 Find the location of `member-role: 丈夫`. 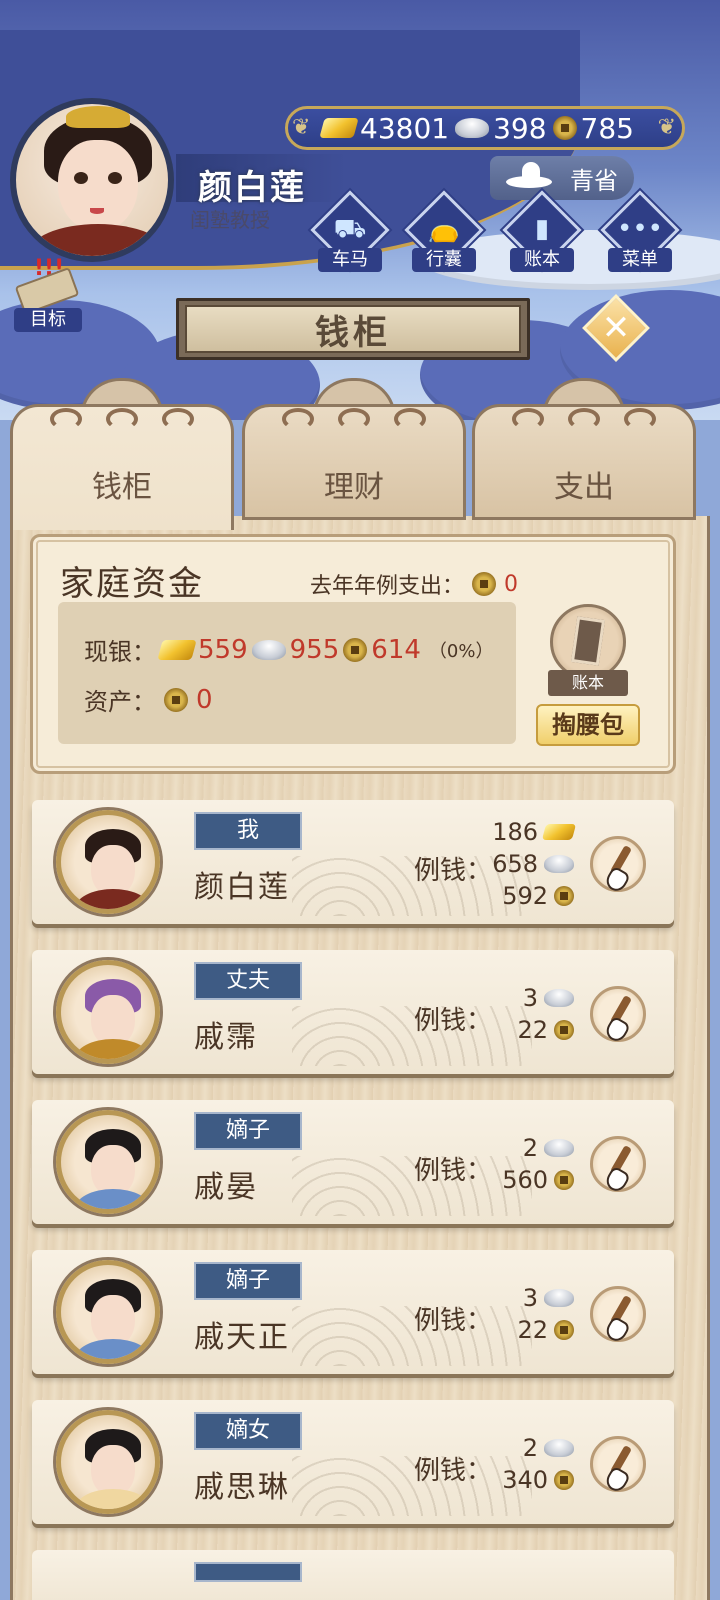

member-role: 丈夫 is located at coordinates (248, 981).